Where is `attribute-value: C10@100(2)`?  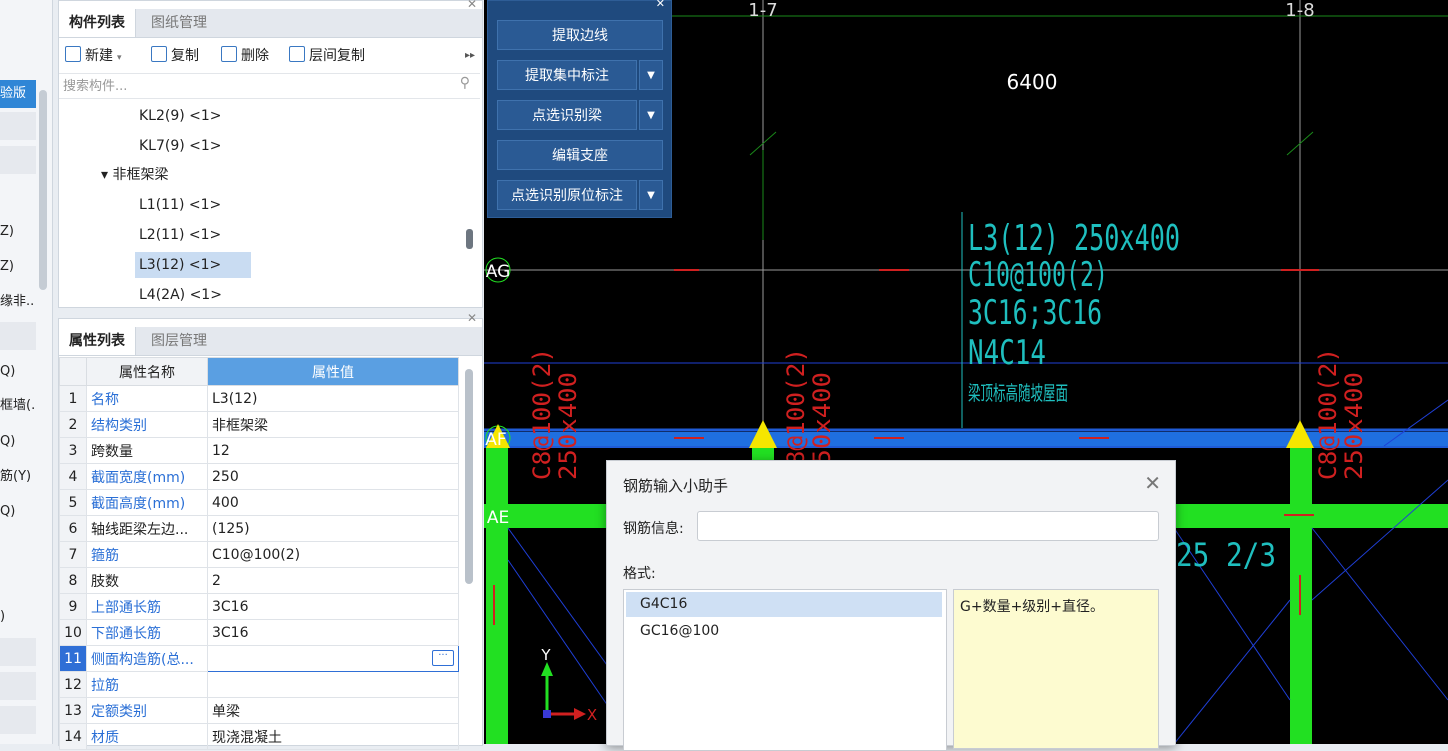
attribute-value: C10@100(2) is located at coordinates (333, 554).